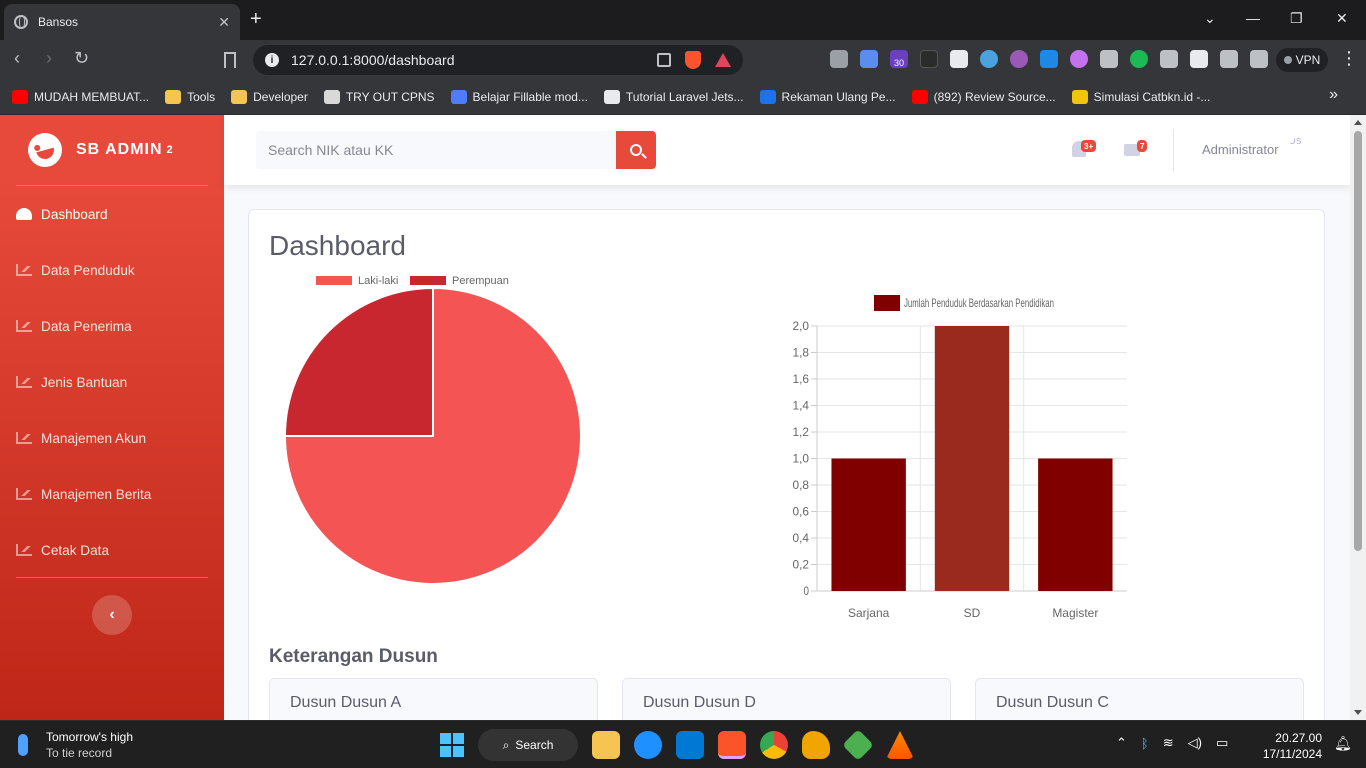  Describe the element at coordinates (112, 150) in the screenshot. I see `sidebar-brand: SB ADMIN 2` at that location.